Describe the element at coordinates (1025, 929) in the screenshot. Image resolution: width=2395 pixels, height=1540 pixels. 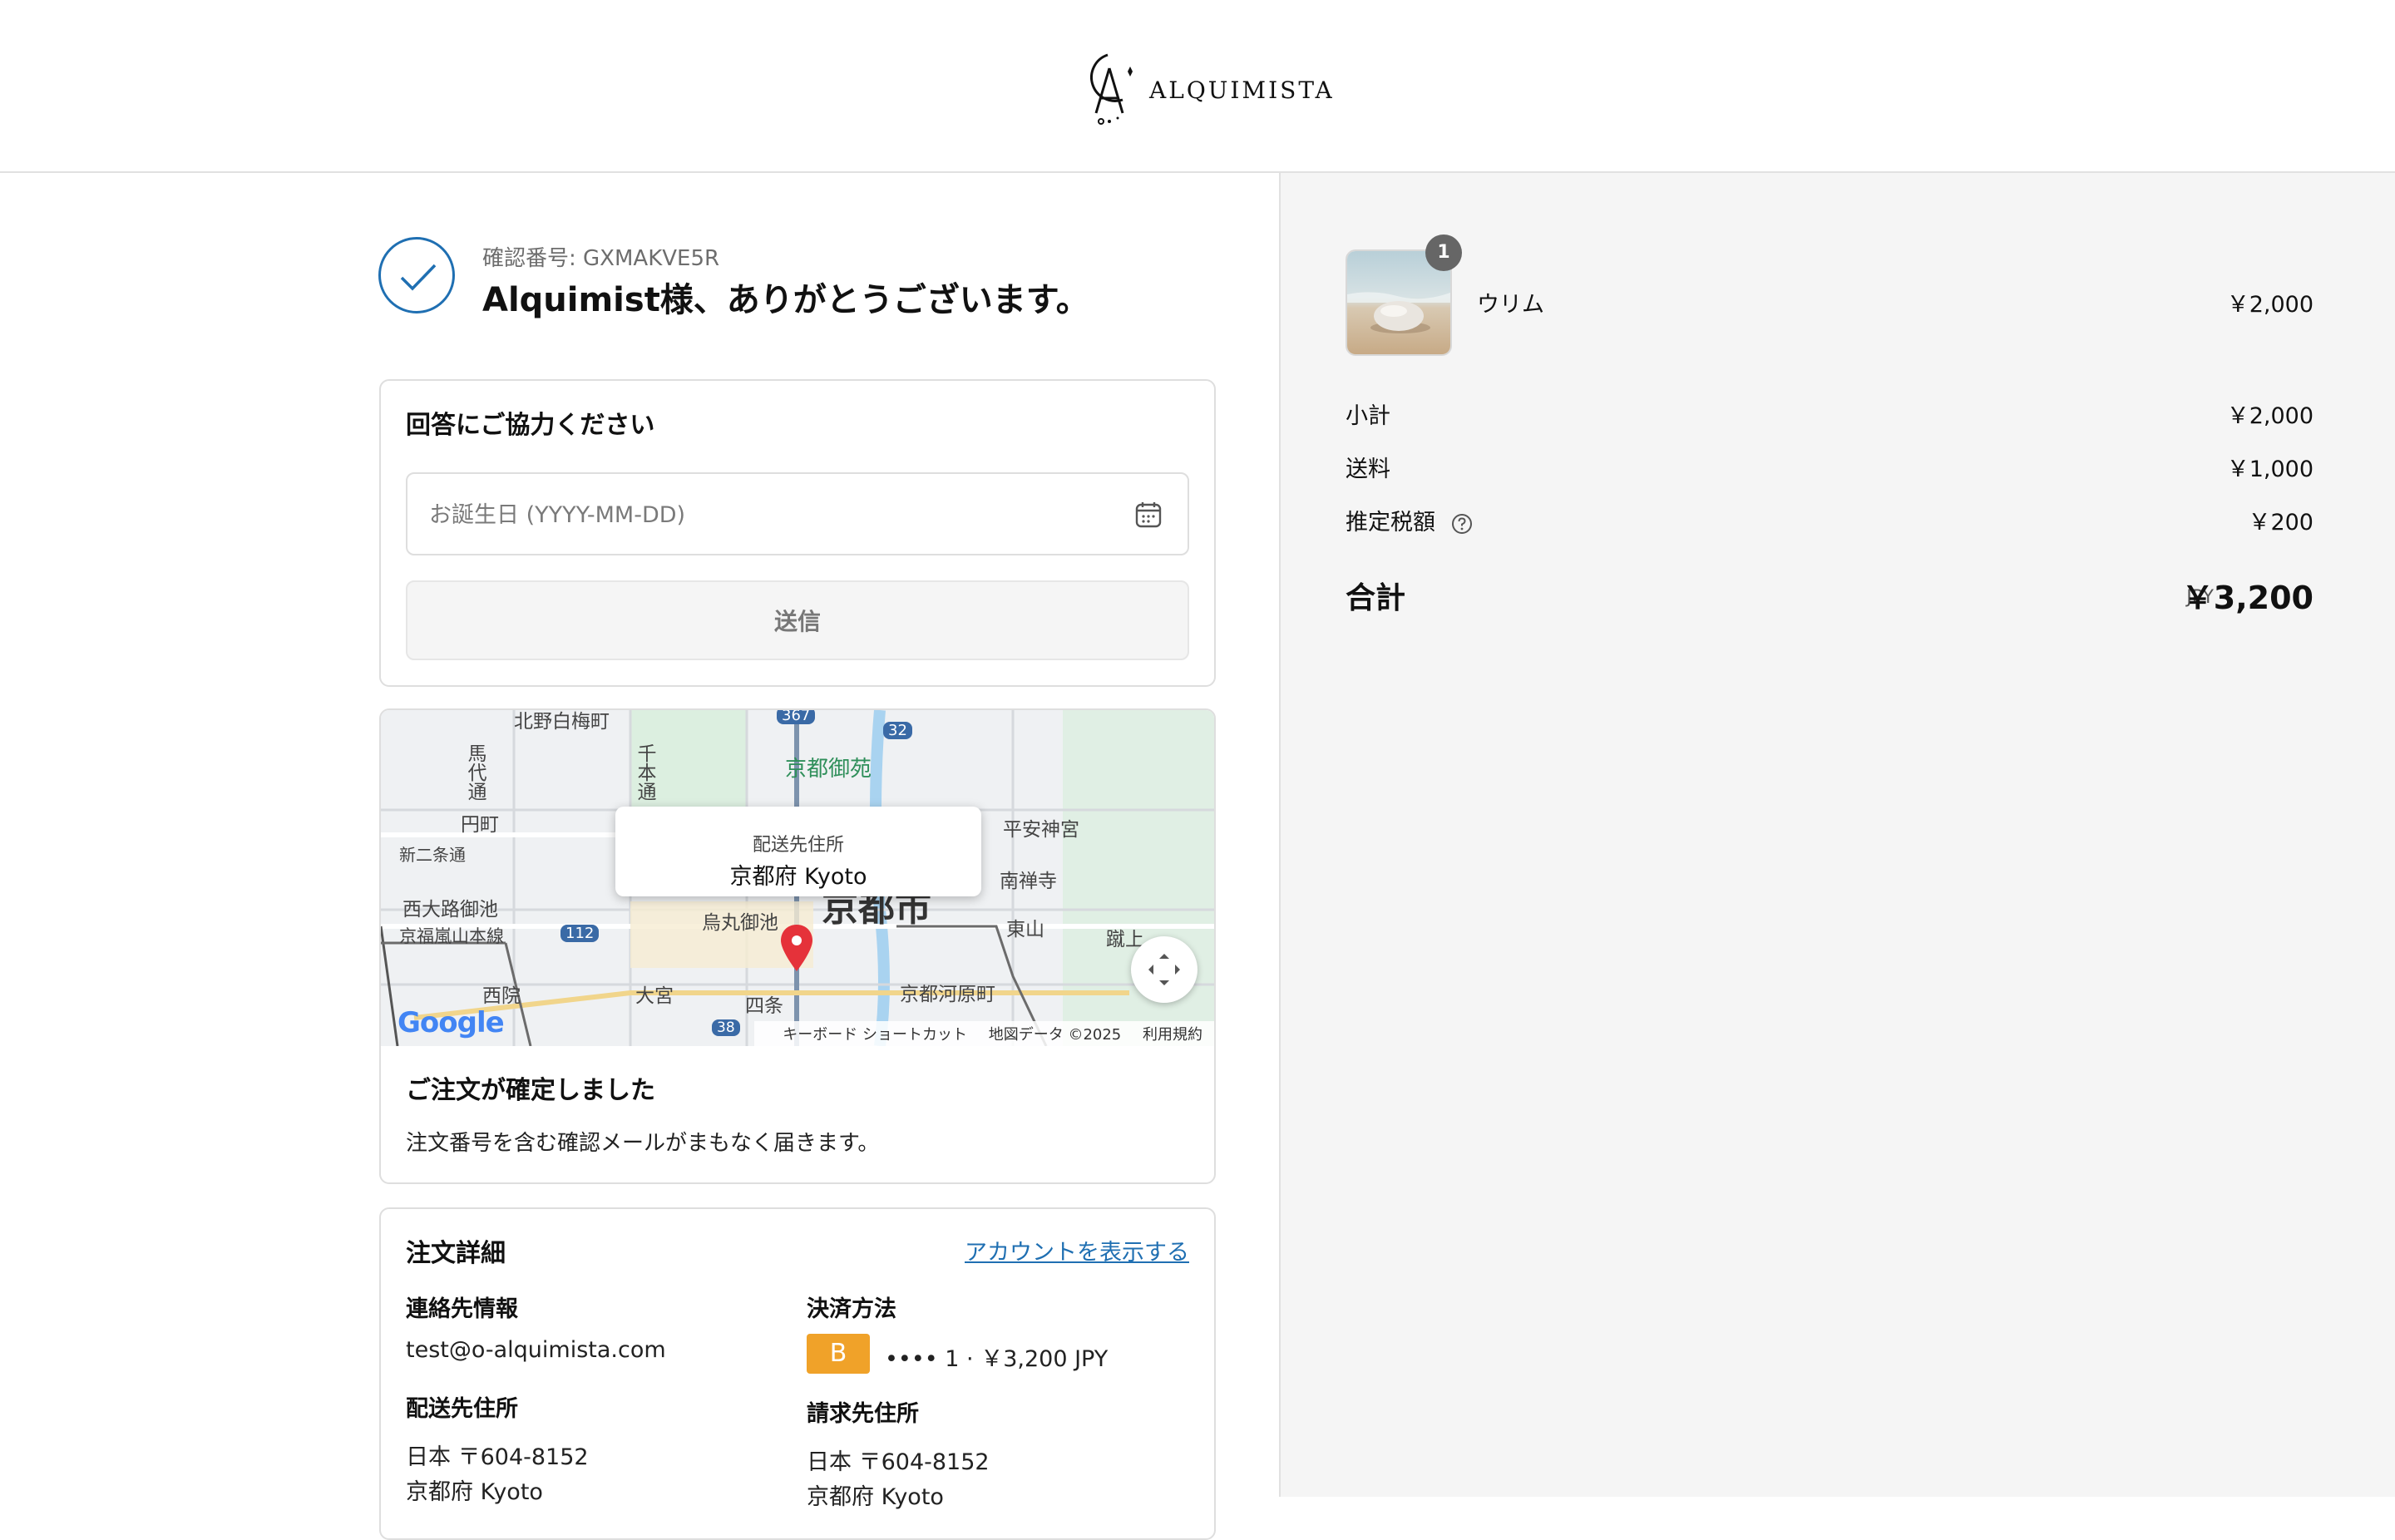
I see `map-label-higashiyama: 東山` at that location.